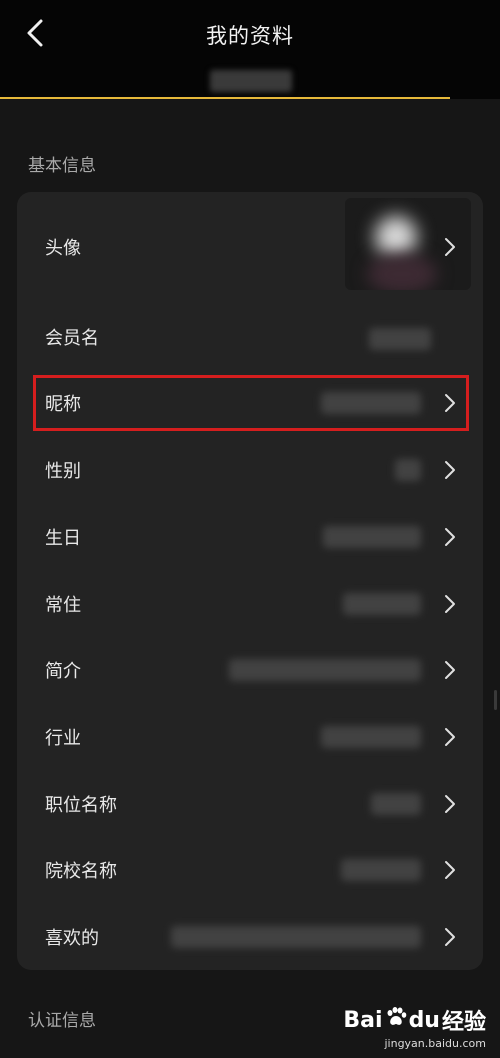 This screenshot has width=500, height=1058. Describe the element at coordinates (63, 471) in the screenshot. I see `row-label: 性别` at that location.